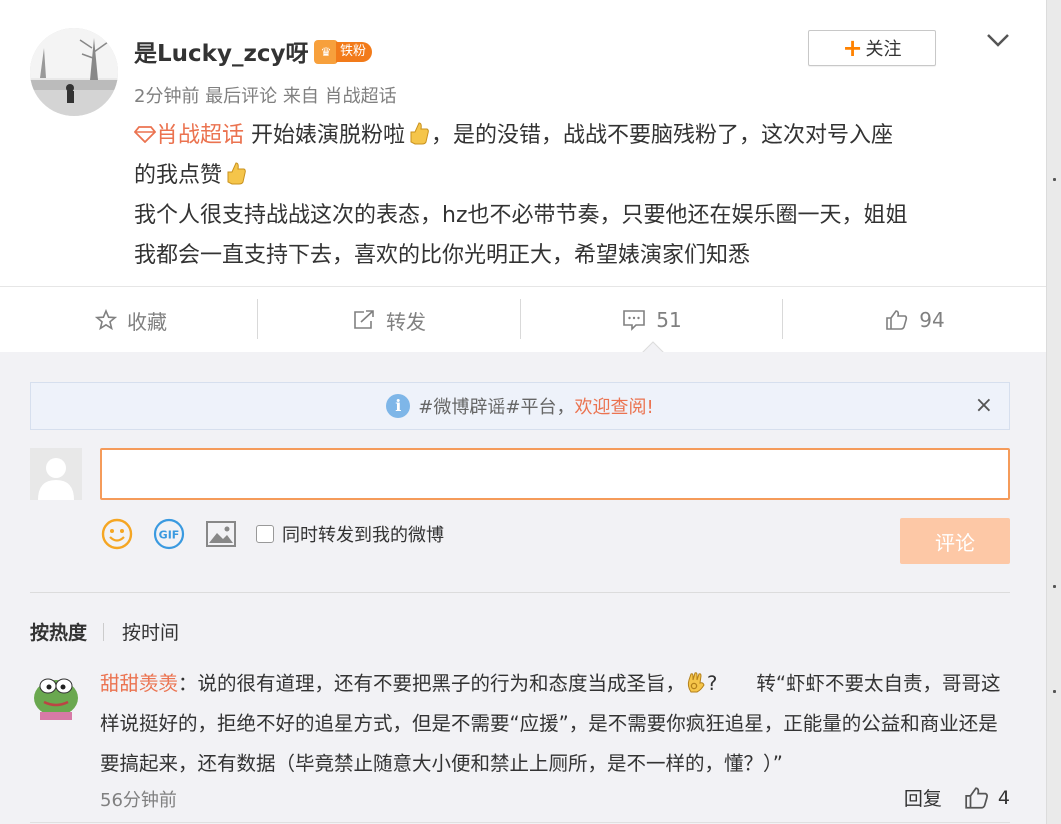 This screenshot has width=1061, height=824. What do you see at coordinates (389, 320) in the screenshot?
I see `repost-button: 转发` at bounding box center [389, 320].